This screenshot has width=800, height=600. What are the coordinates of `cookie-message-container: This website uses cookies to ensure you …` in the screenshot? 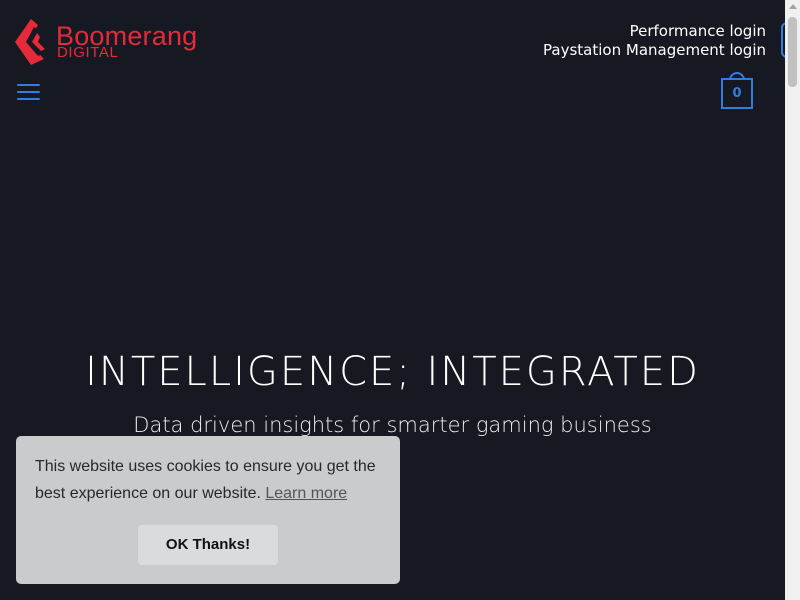 It's located at (210, 480).